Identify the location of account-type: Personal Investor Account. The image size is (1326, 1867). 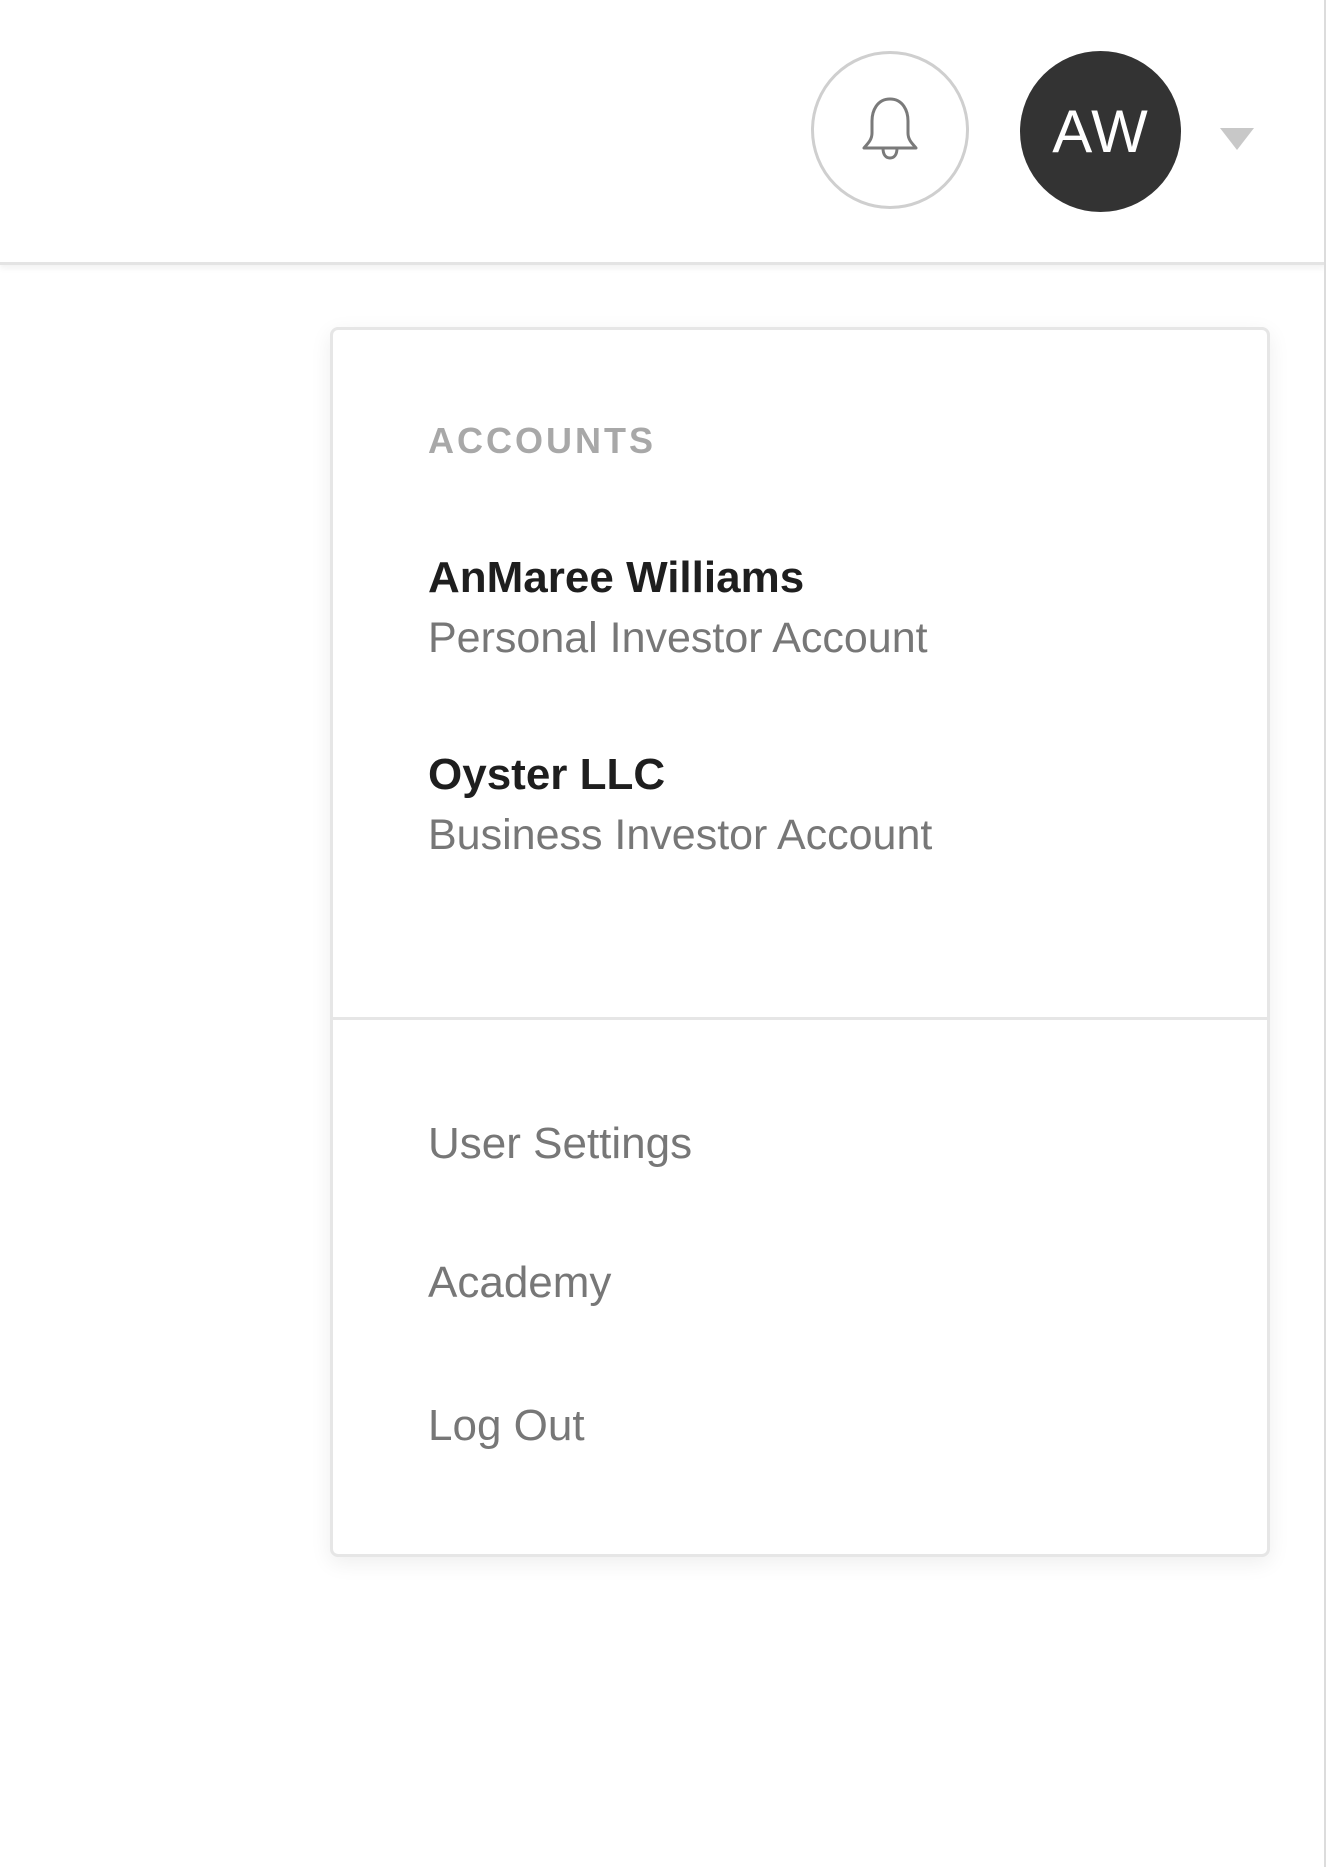
(678, 638).